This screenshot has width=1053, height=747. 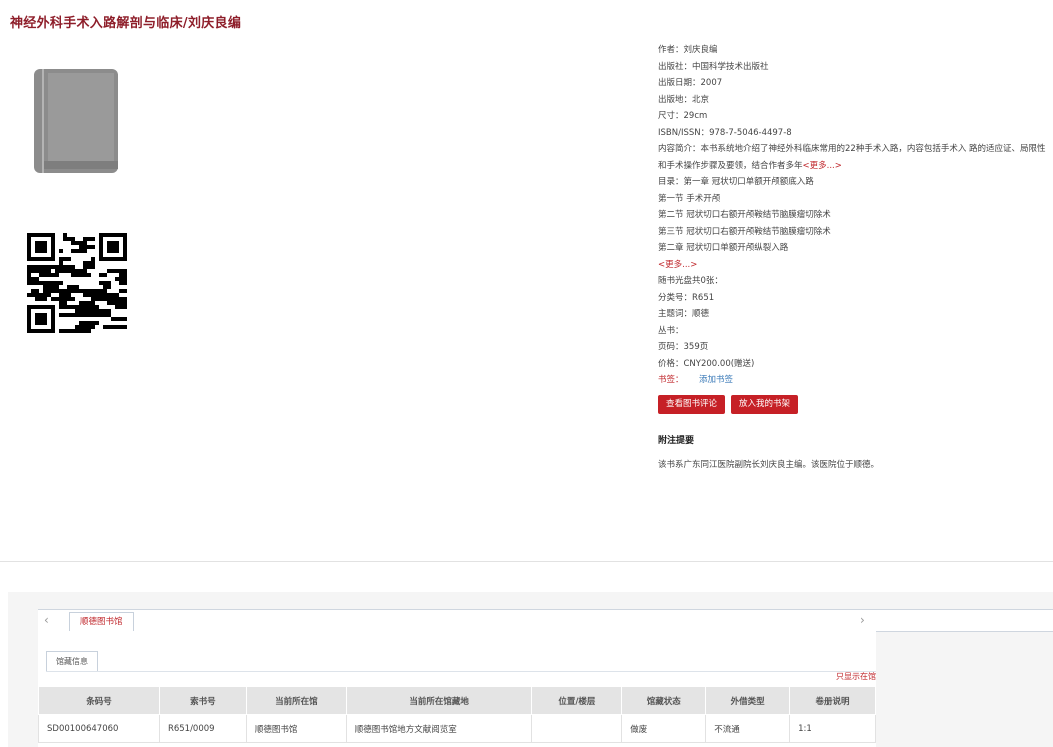 What do you see at coordinates (688, 50) in the screenshot?
I see `author: 作者：刘庆良编` at bounding box center [688, 50].